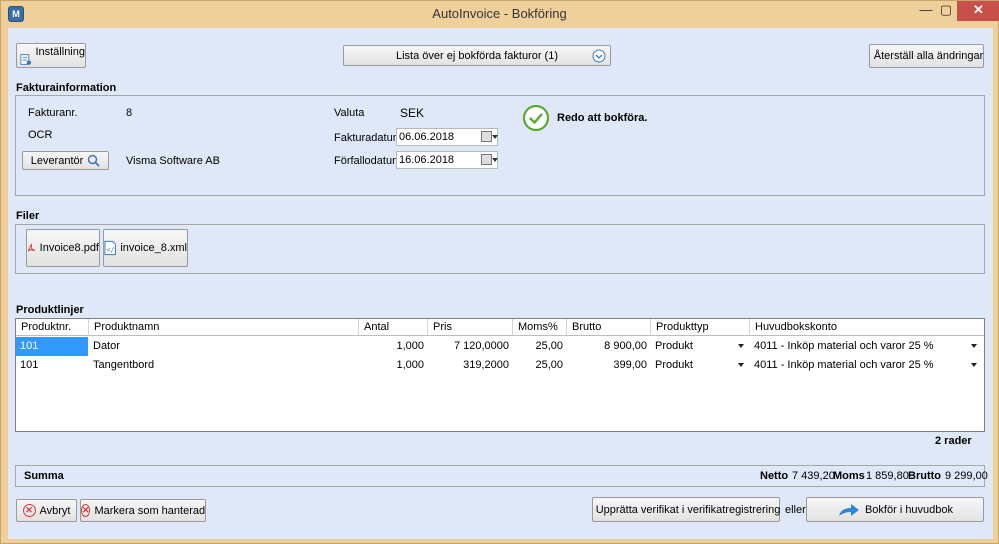 The image size is (999, 544). Describe the element at coordinates (978, 11) in the screenshot. I see `close-button: ✕` at that location.